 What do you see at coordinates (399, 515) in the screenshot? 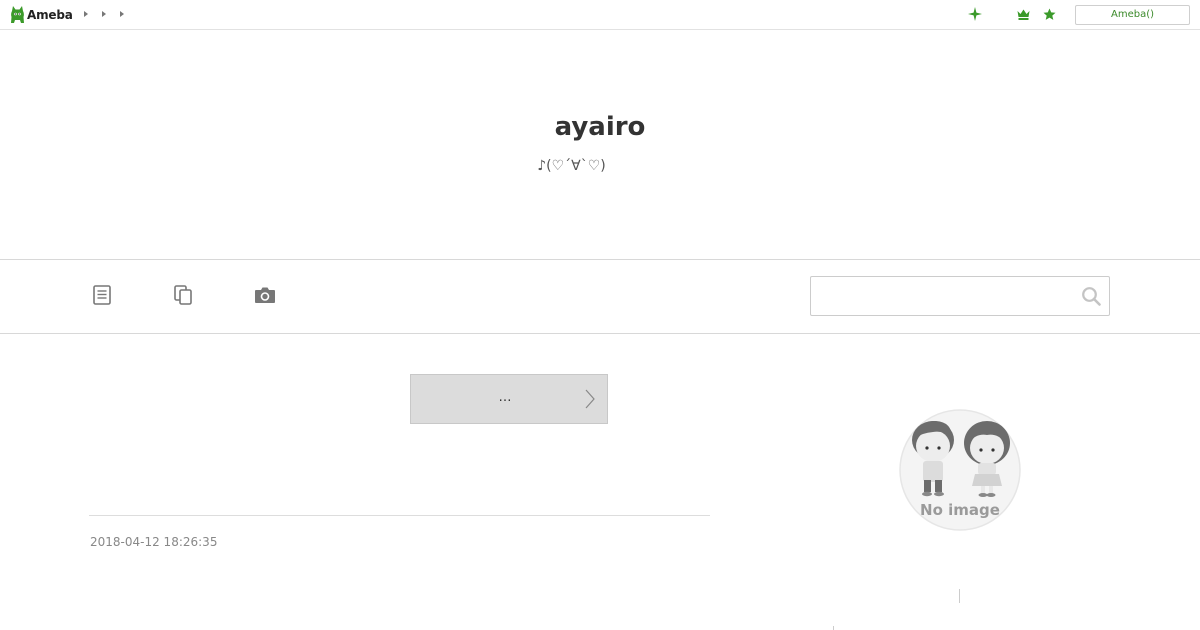
I see `content-divider` at bounding box center [399, 515].